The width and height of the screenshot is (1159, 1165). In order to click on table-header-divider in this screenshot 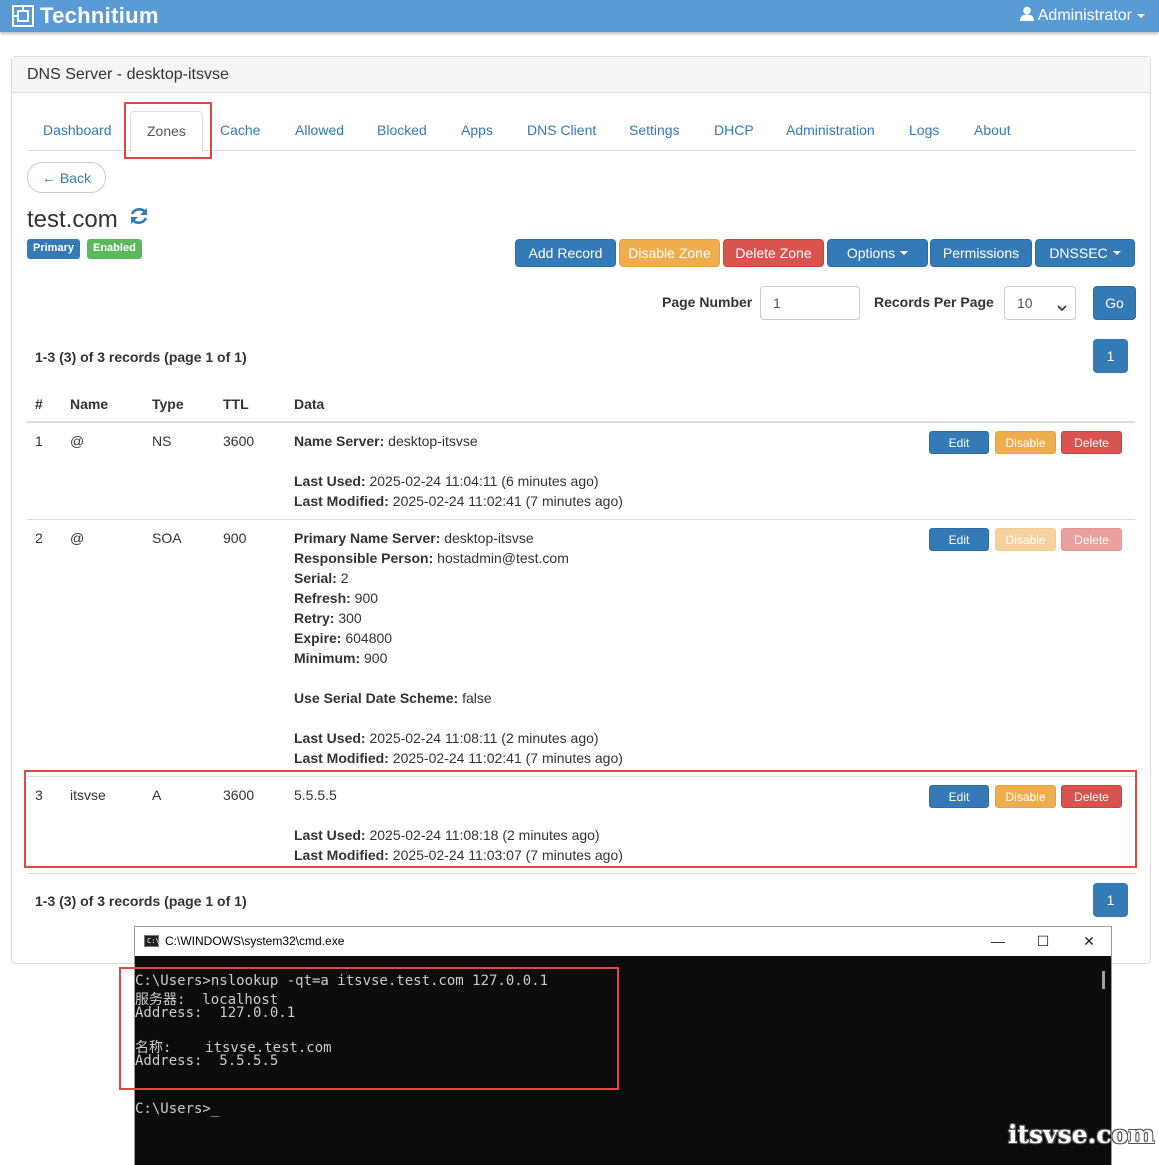, I will do `click(581, 422)`.